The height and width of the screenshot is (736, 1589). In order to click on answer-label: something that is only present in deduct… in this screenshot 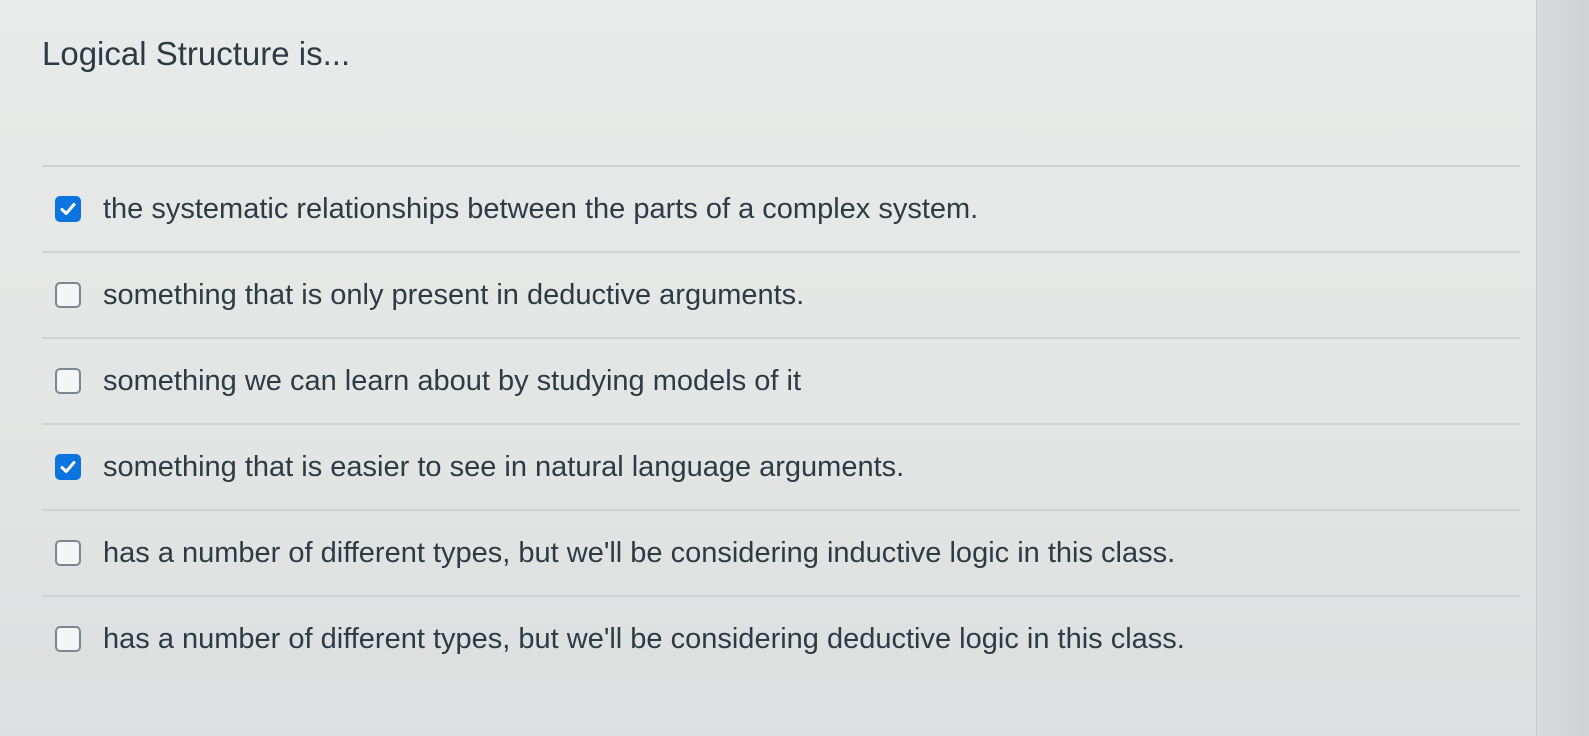, I will do `click(453, 295)`.